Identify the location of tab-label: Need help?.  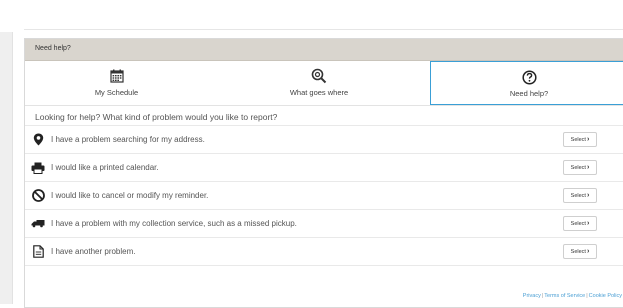
(529, 93).